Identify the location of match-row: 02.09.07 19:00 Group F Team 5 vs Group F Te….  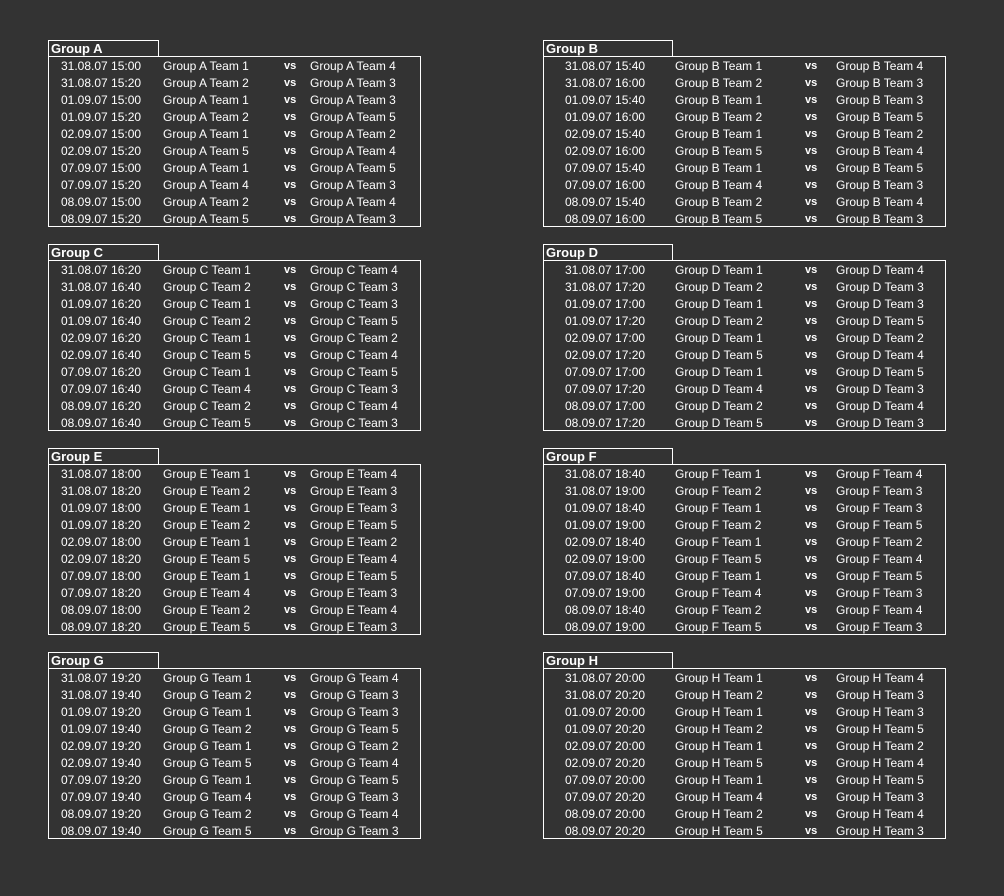
(744, 559).